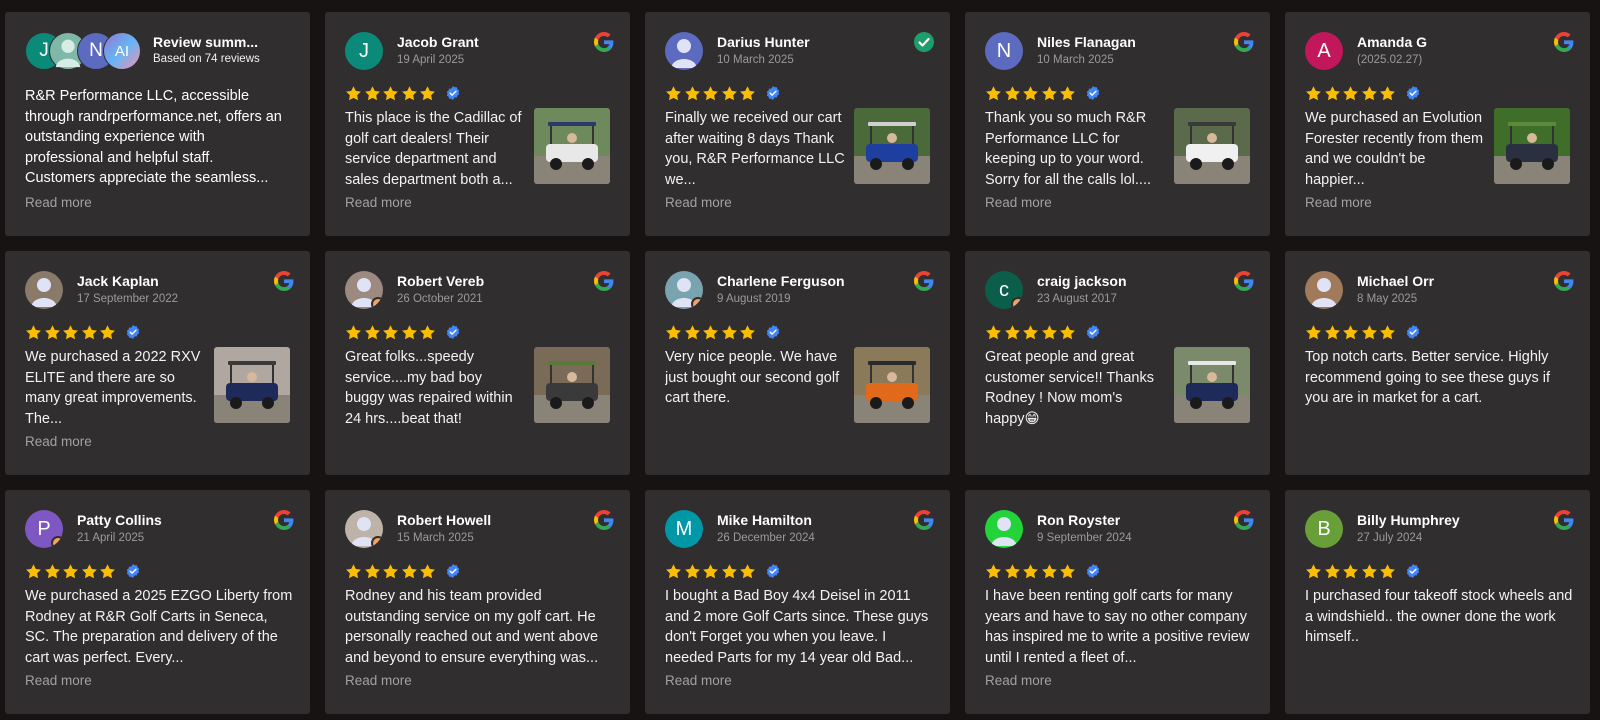  Describe the element at coordinates (118, 281) in the screenshot. I see `reviewer-name: Jack Kaplan` at that location.